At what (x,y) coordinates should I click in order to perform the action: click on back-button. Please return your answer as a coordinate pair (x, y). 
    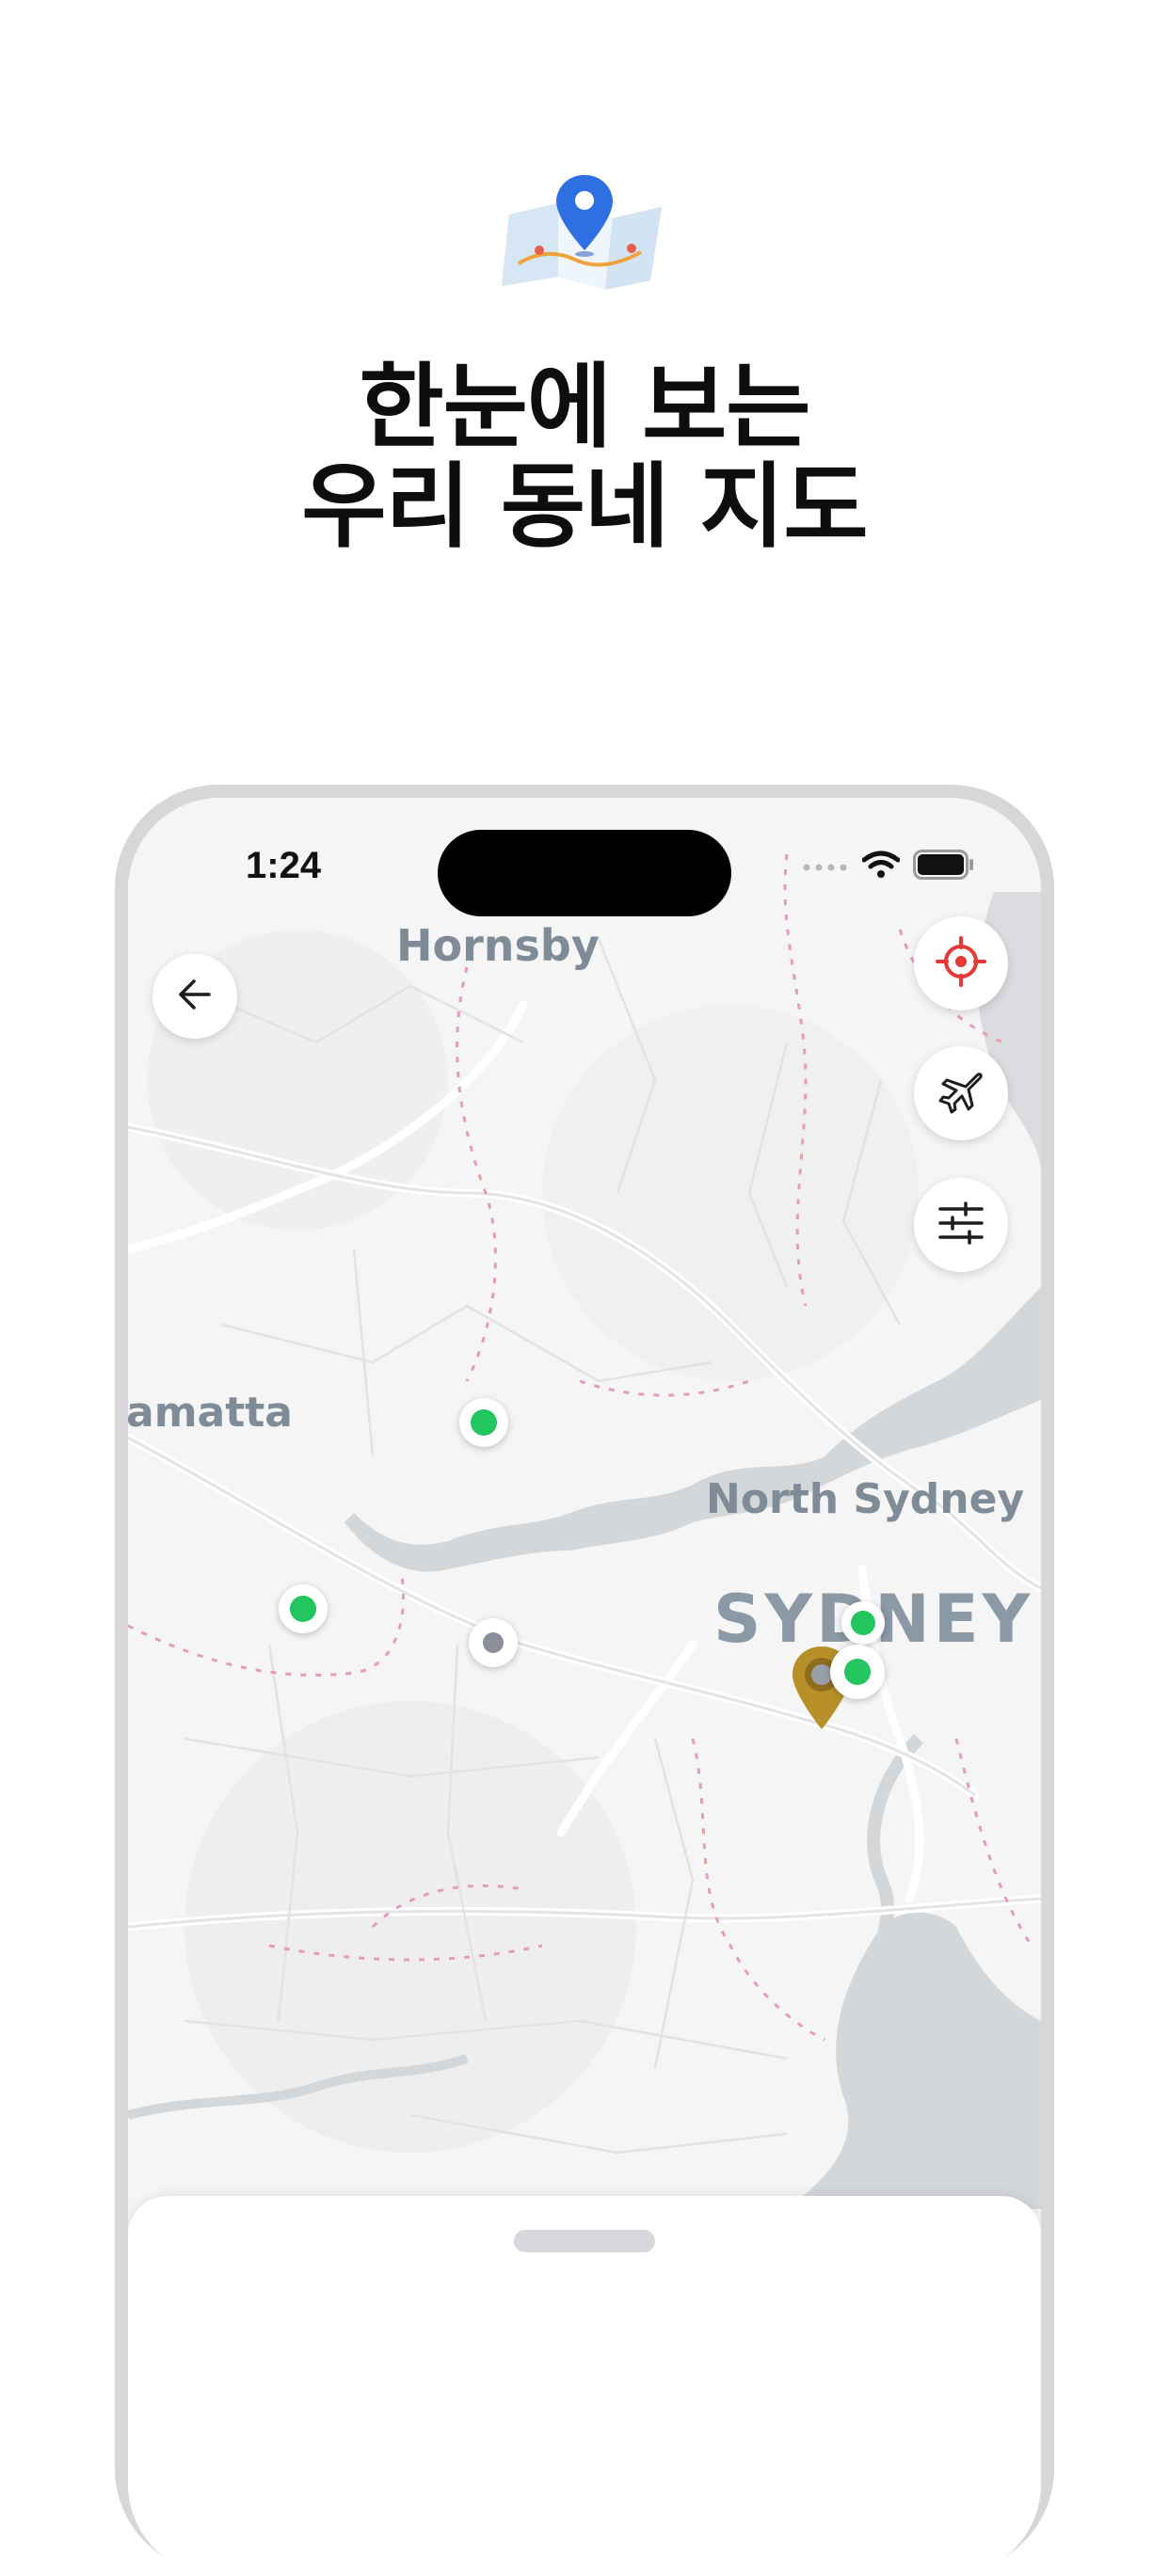
    Looking at the image, I should click on (194, 997).